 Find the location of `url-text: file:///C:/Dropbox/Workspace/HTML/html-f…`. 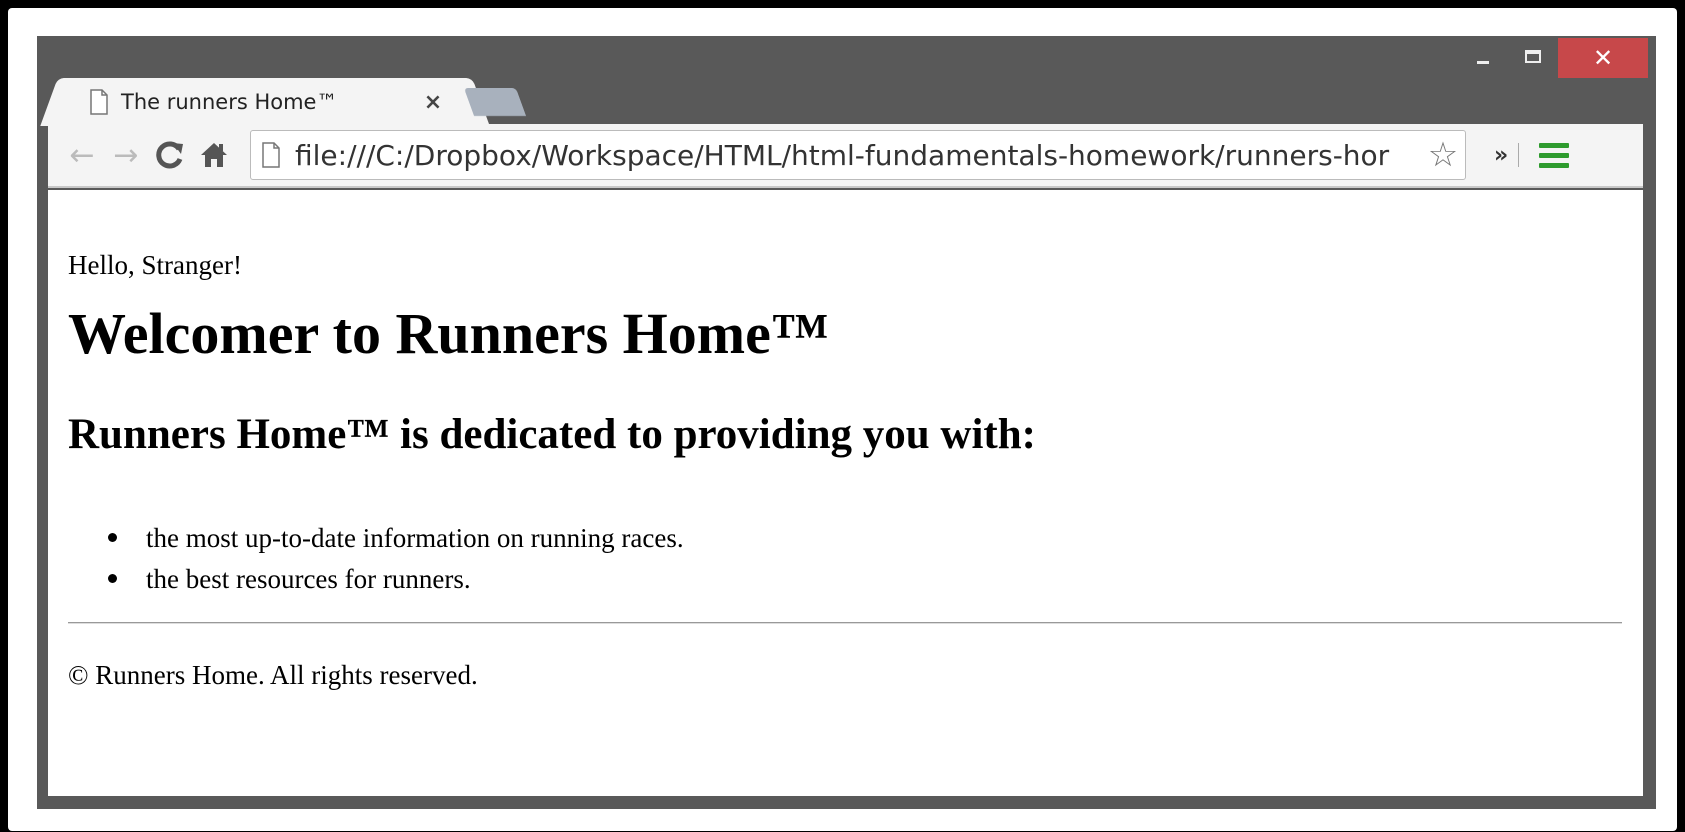

url-text: file:///C:/Dropbox/Workspace/HTML/html-f… is located at coordinates (858, 155).